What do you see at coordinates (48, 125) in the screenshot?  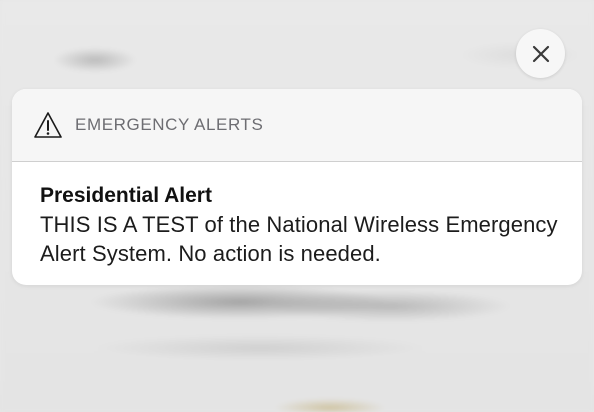 I see `warning-triangle-icon` at bounding box center [48, 125].